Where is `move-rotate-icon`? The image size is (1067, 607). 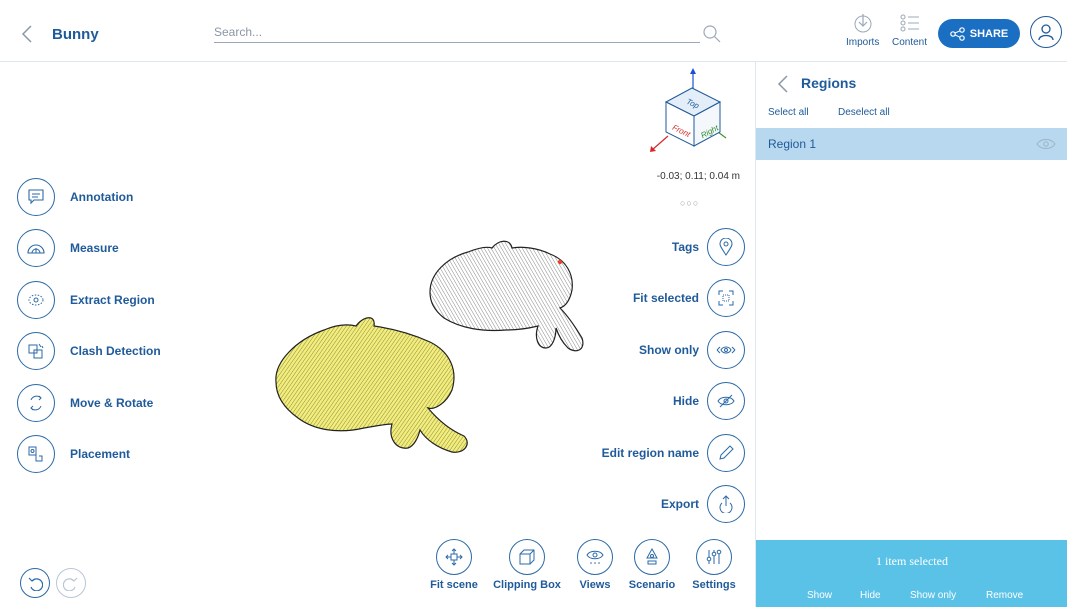
move-rotate-icon is located at coordinates (36, 403).